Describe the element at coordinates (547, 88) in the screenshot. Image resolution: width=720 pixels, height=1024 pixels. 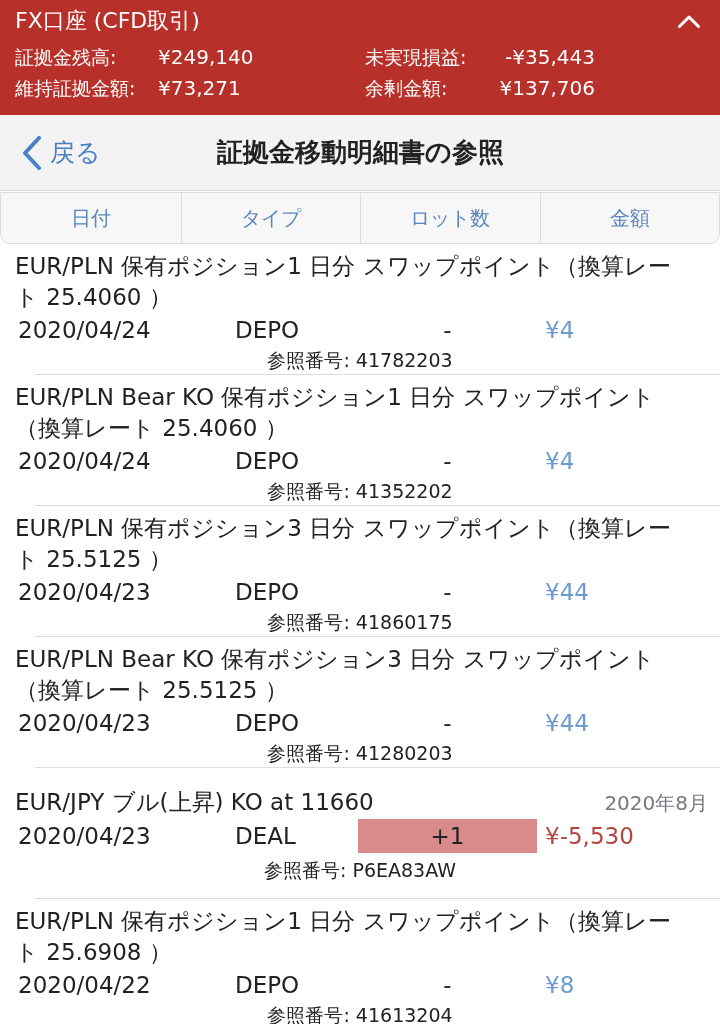
I see `summary-value: ¥137,706` at that location.